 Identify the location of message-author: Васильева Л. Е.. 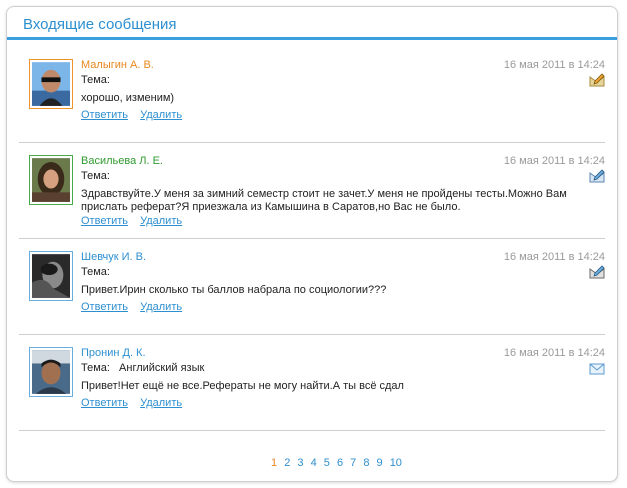
(122, 161).